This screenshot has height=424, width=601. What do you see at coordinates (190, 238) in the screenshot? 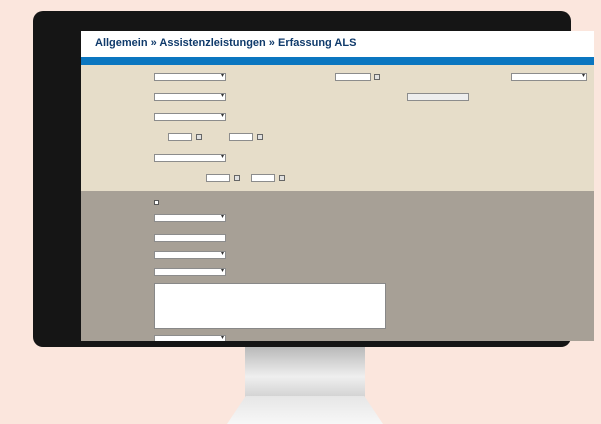
I see `amount-field` at bounding box center [190, 238].